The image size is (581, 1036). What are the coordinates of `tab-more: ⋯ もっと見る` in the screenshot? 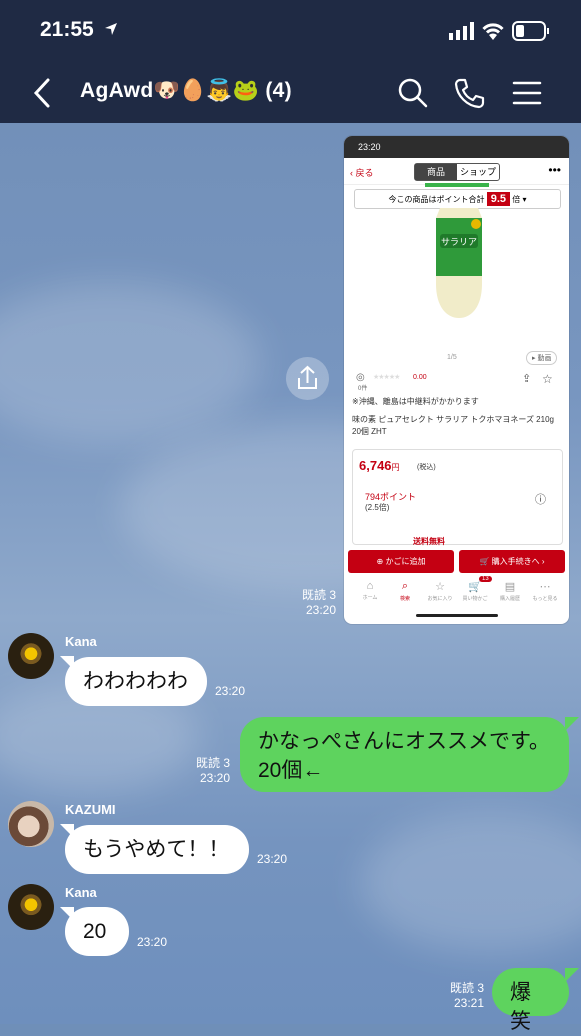 It's located at (545, 591).